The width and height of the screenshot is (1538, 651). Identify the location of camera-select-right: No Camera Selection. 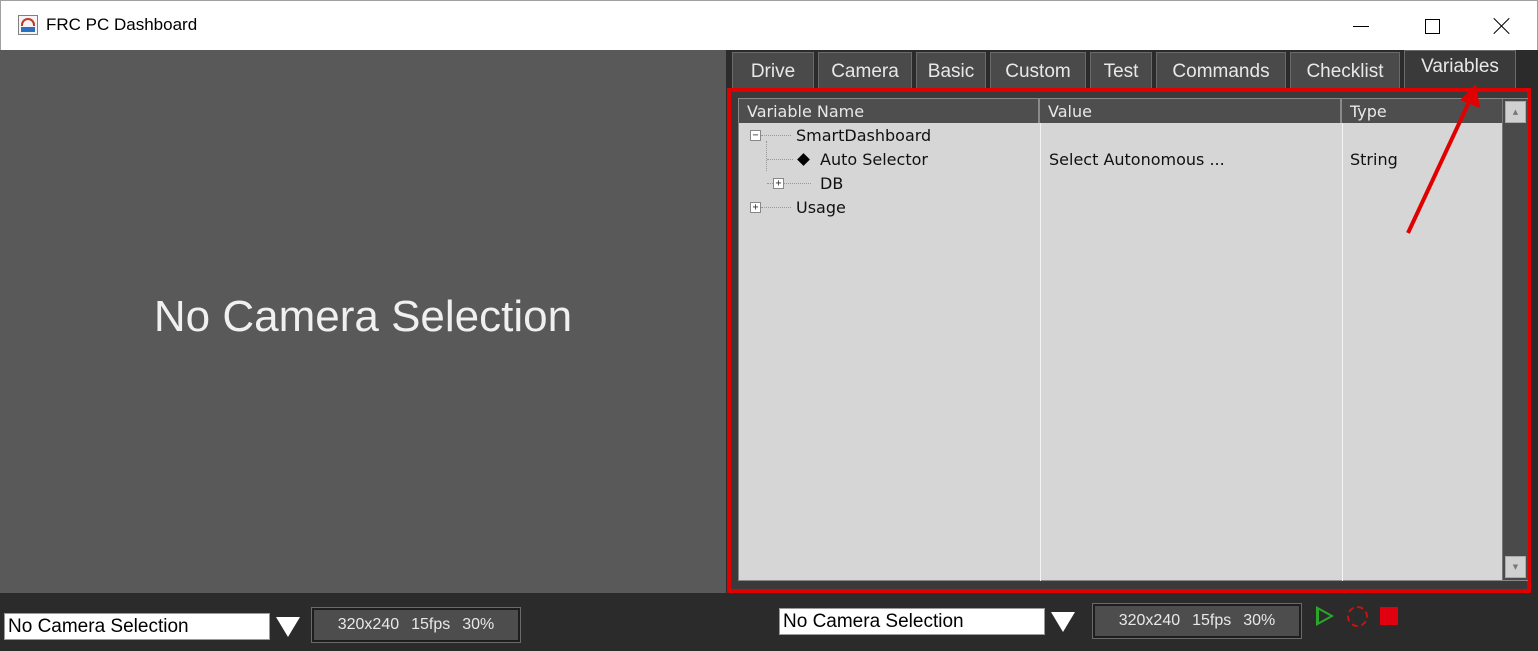
(912, 621).